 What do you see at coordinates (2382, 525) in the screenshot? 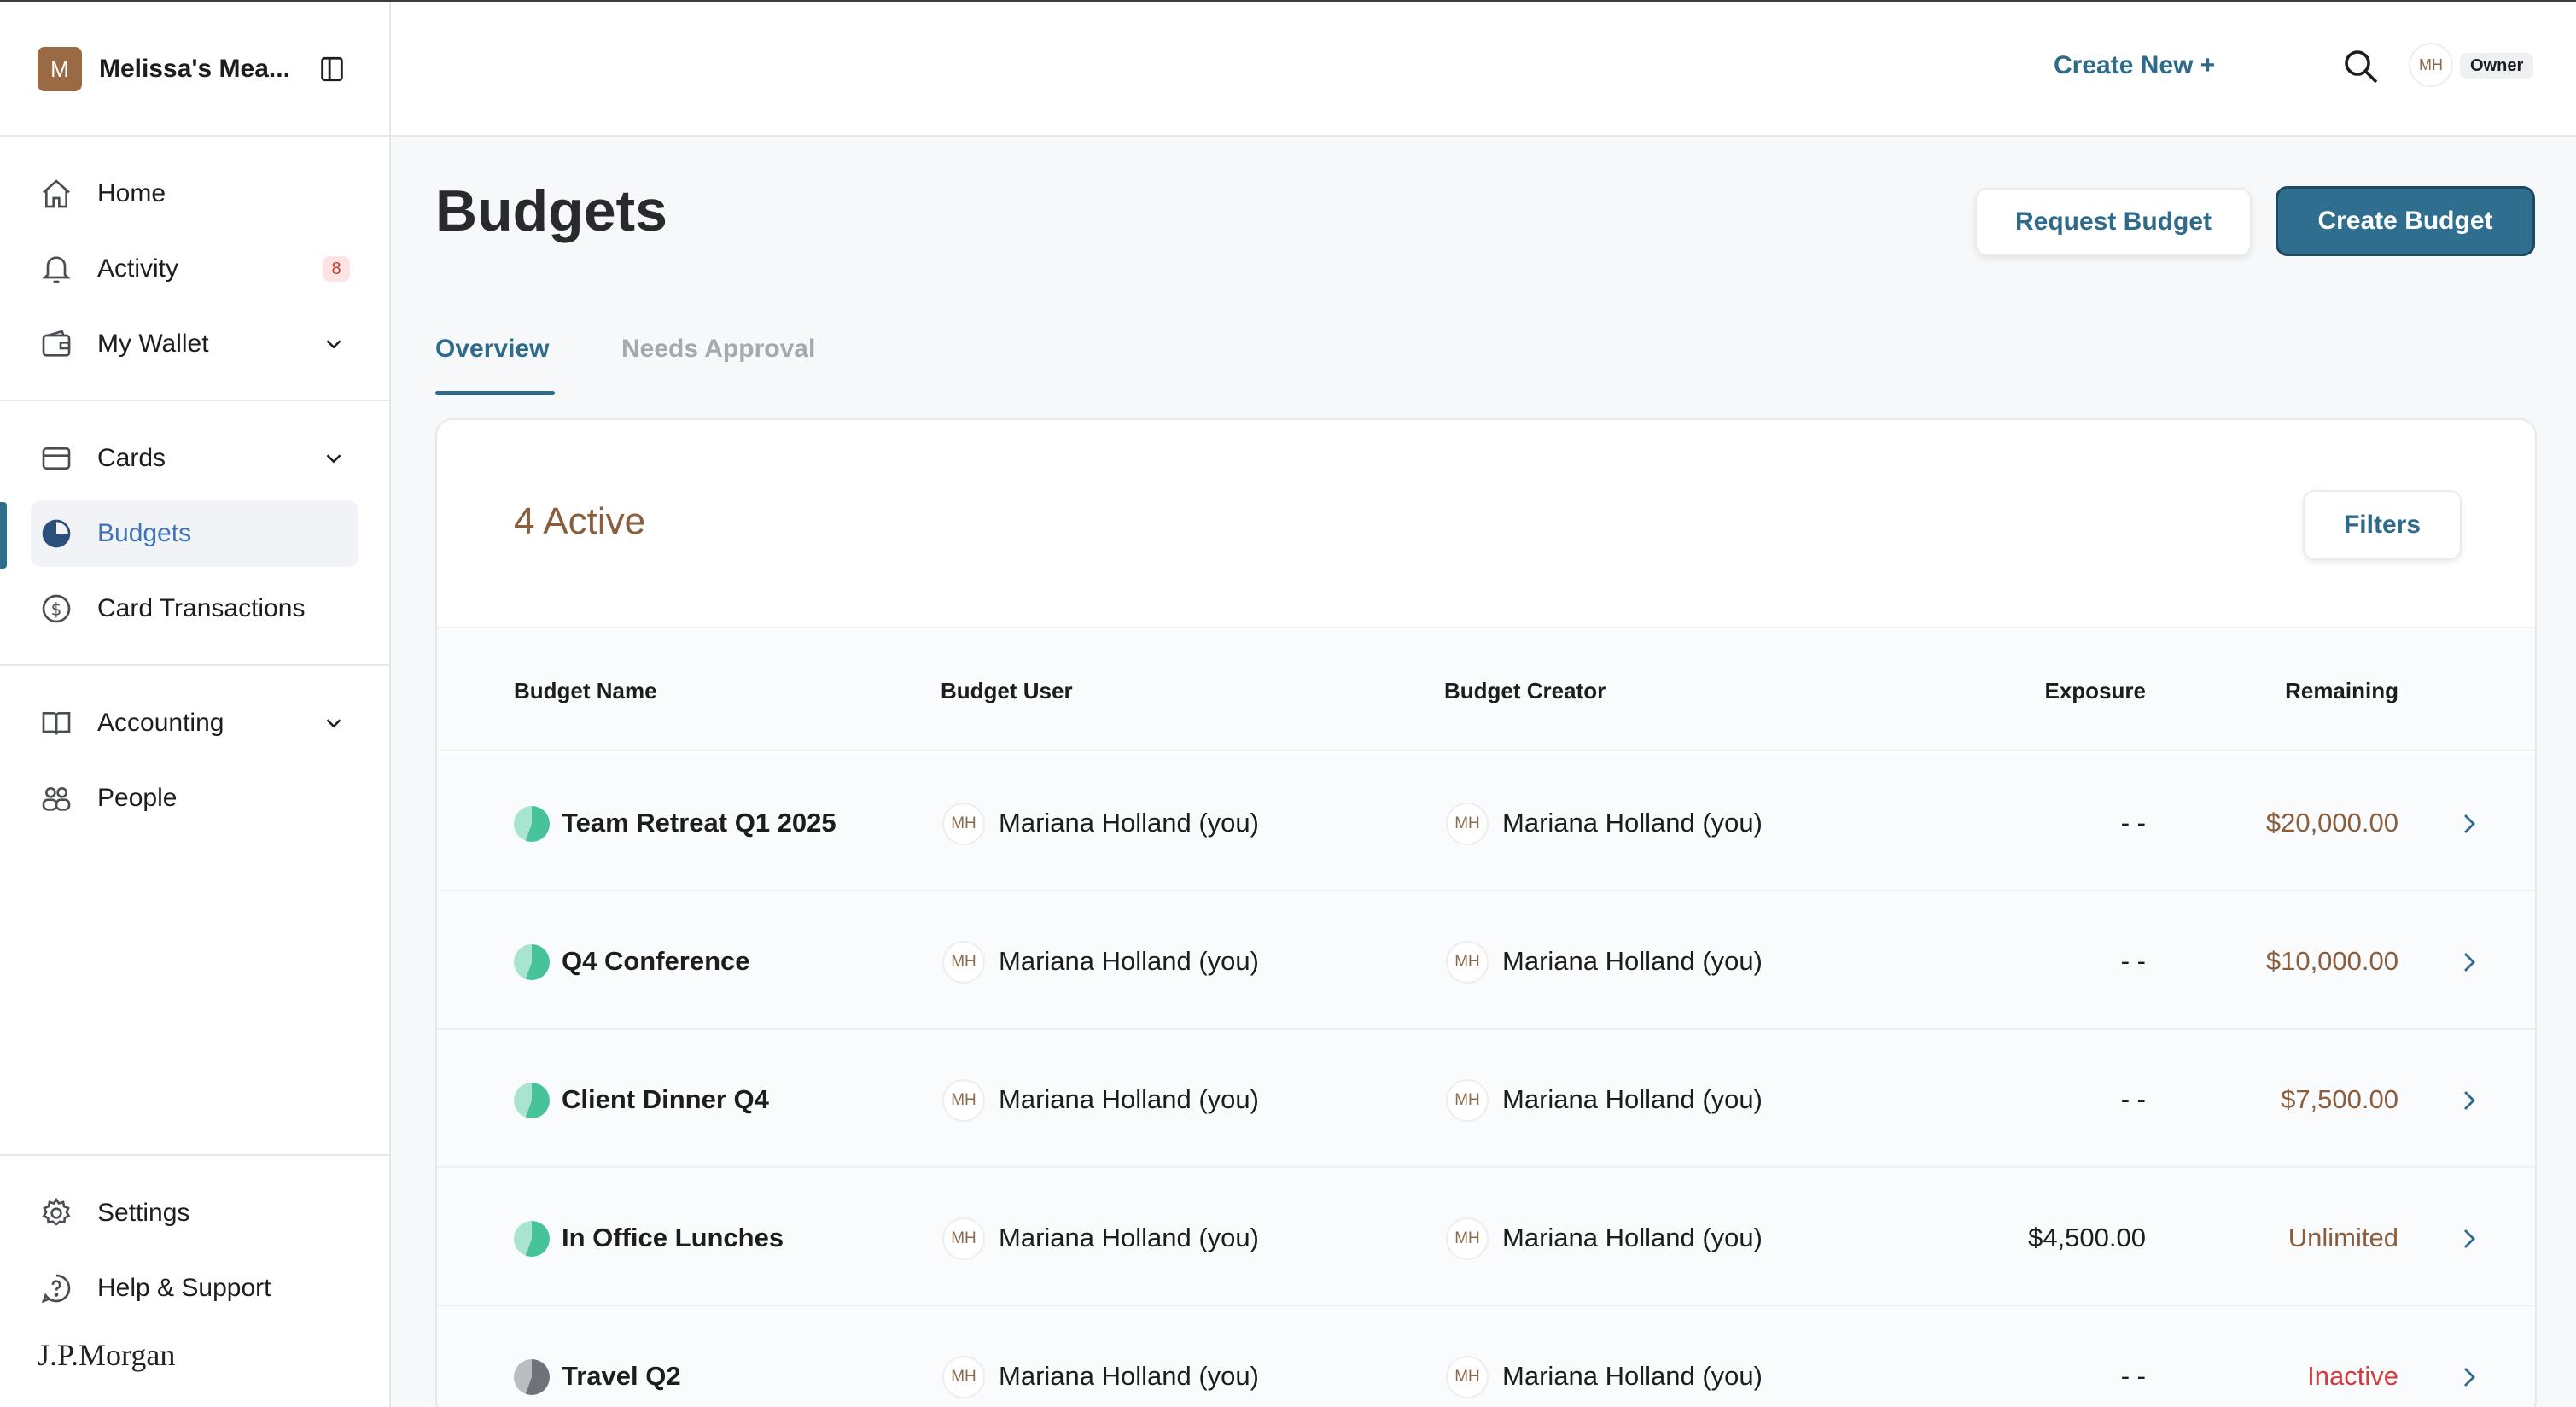
I see `filters-button: Filters` at bounding box center [2382, 525].